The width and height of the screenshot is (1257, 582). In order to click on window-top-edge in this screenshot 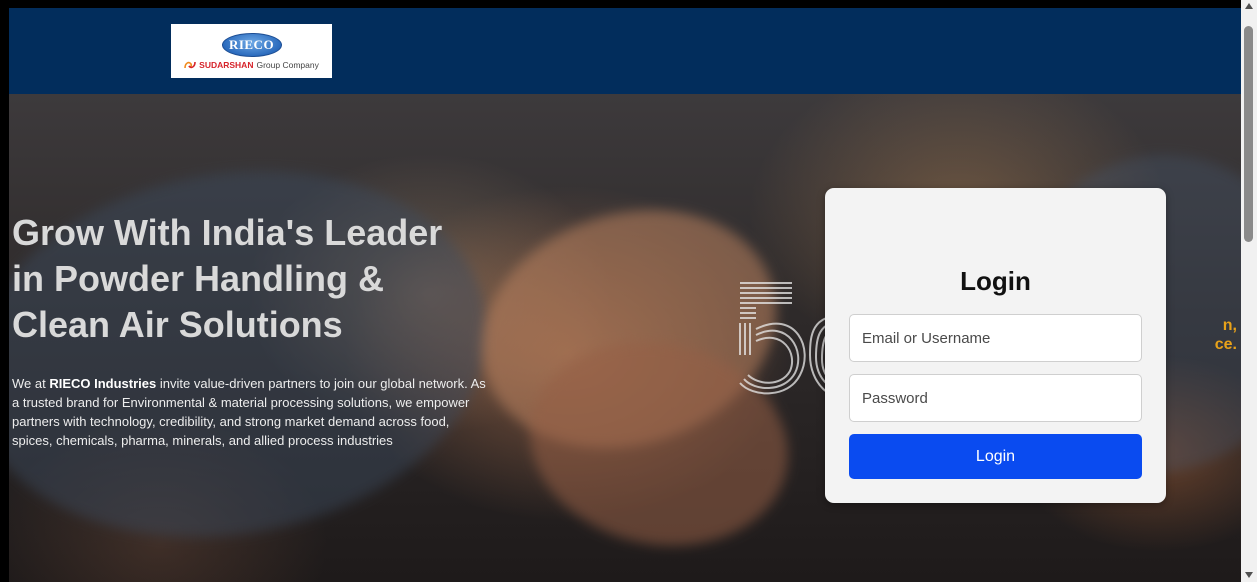, I will do `click(628, 4)`.